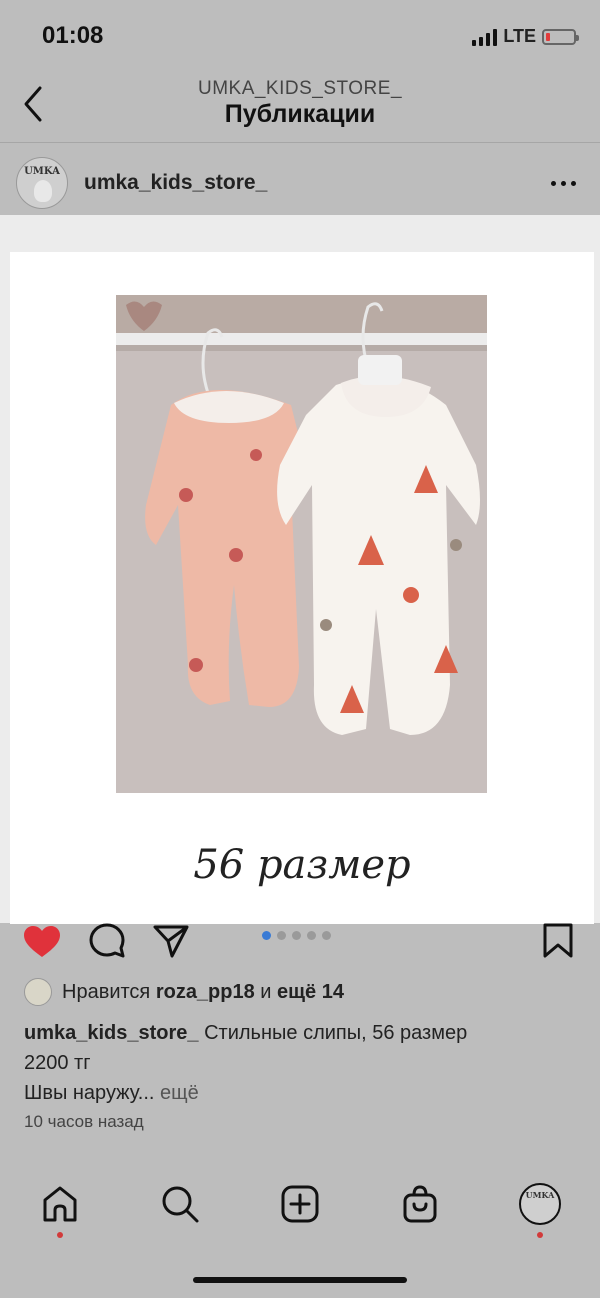  I want to click on account-name: UMKA_KIDS_STORE_, so click(300, 89).